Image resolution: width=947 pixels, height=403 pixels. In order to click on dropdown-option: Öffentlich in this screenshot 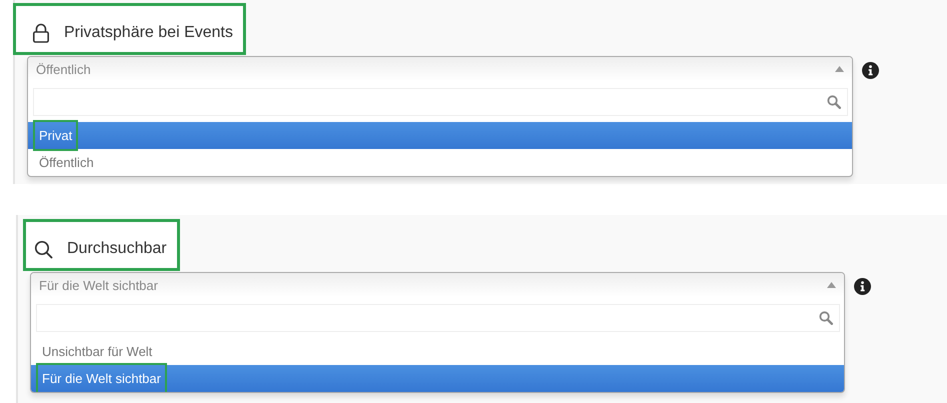, I will do `click(440, 162)`.